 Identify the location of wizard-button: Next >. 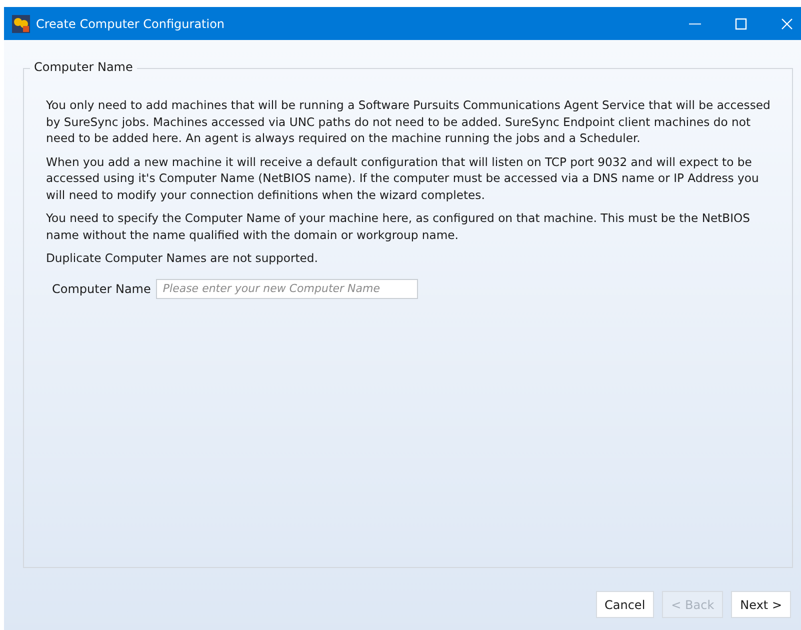
(761, 604).